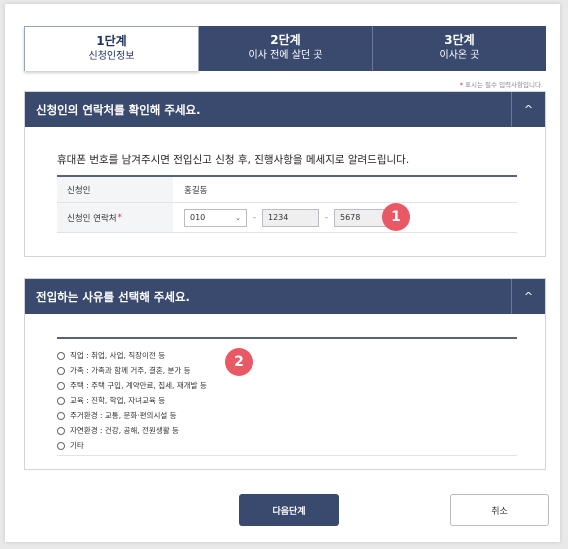  Describe the element at coordinates (285, 296) in the screenshot. I see `reason-section-header: 전입하는 사유를 선택해 주세요. ^` at that location.